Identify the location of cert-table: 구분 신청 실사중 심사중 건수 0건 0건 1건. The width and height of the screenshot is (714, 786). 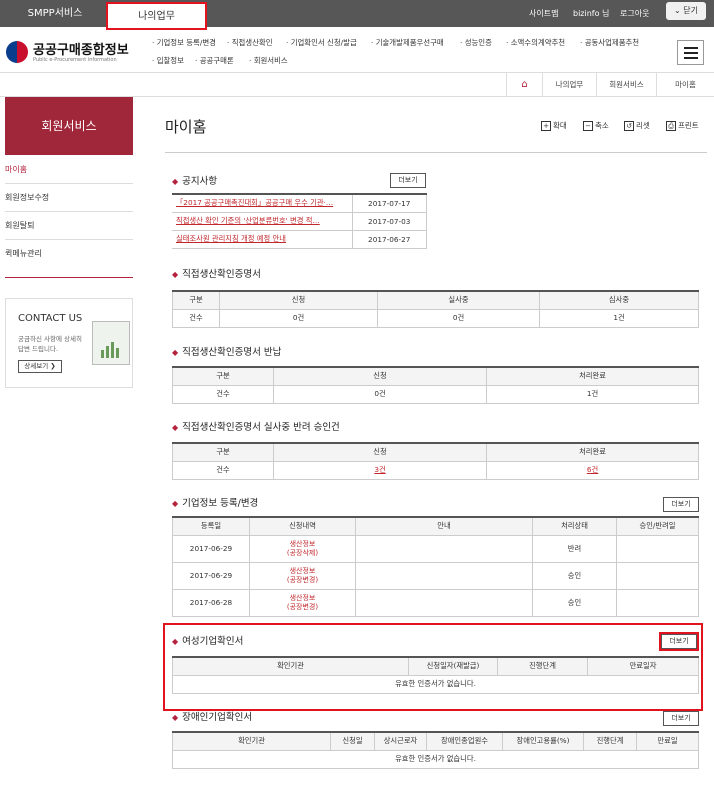
(435, 309).